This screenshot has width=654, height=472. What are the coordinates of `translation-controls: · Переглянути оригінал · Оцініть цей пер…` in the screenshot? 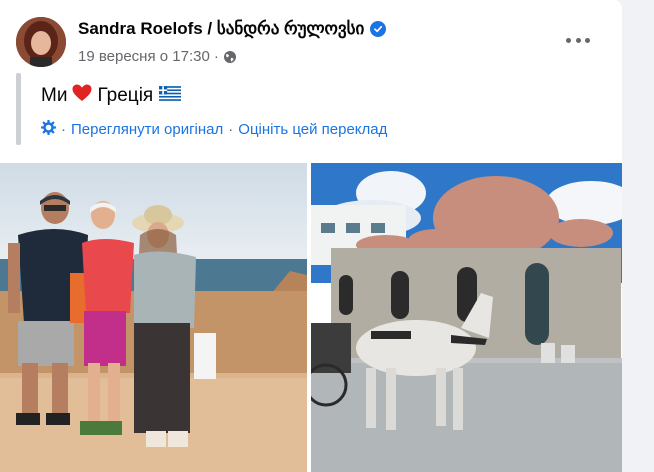 It's located at (213, 129).